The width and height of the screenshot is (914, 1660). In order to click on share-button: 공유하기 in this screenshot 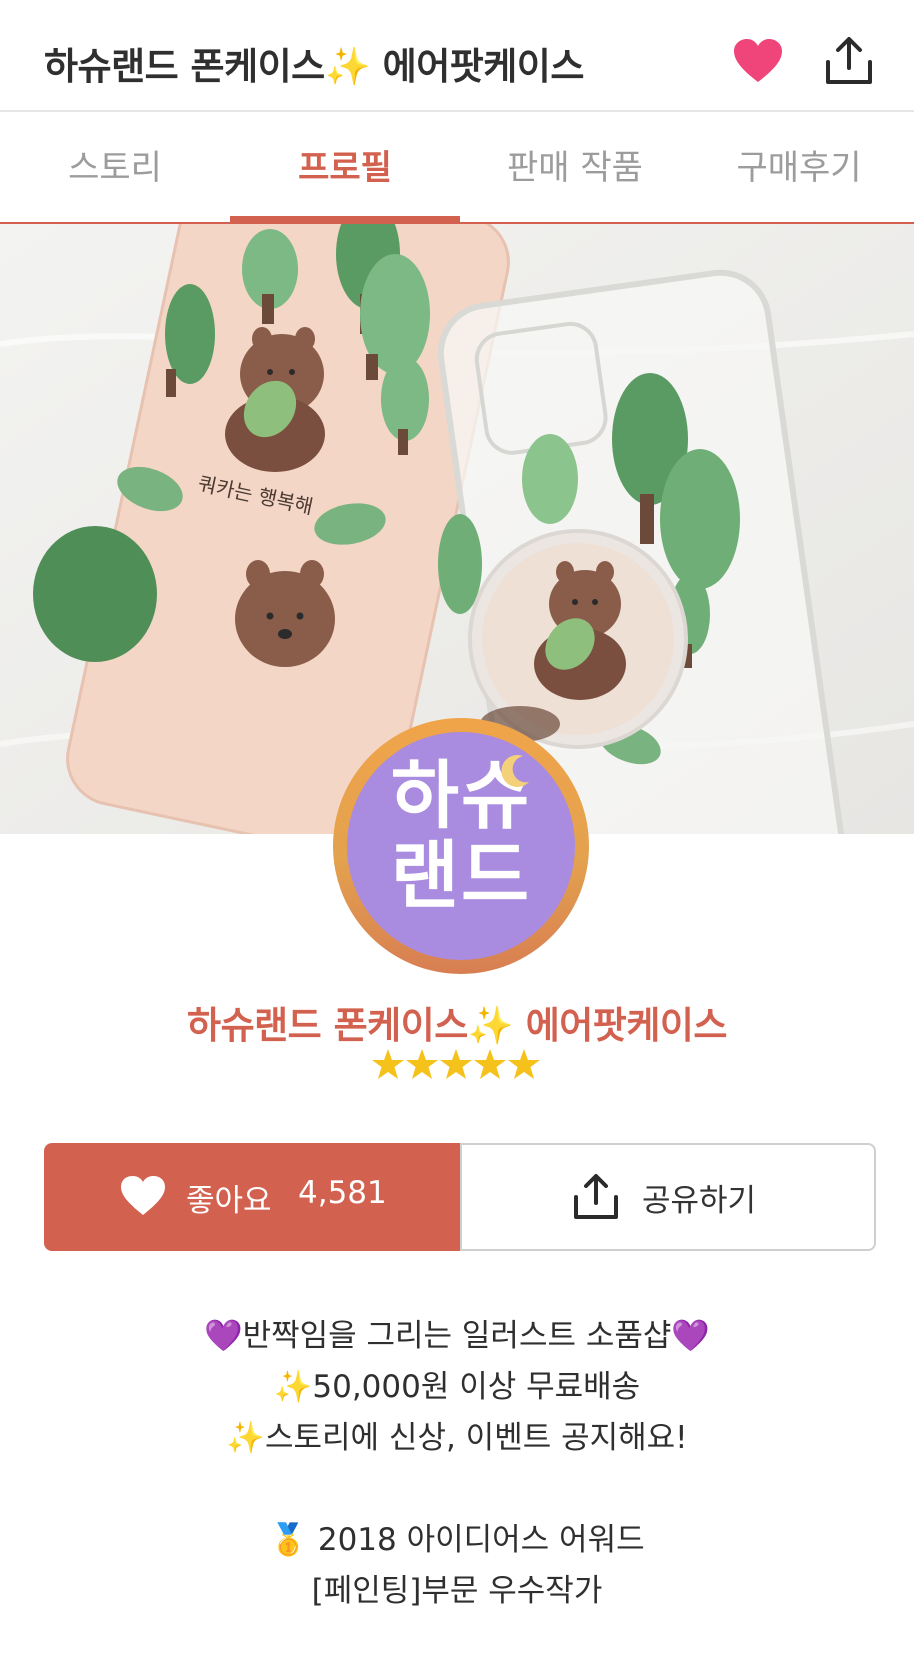, I will do `click(668, 1197)`.